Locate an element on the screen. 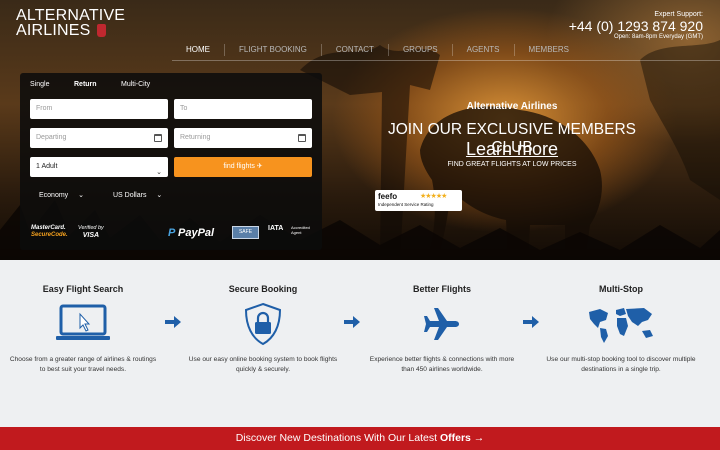 This screenshot has height=450, width=720. returning-placeholder: Returning is located at coordinates (195, 137).